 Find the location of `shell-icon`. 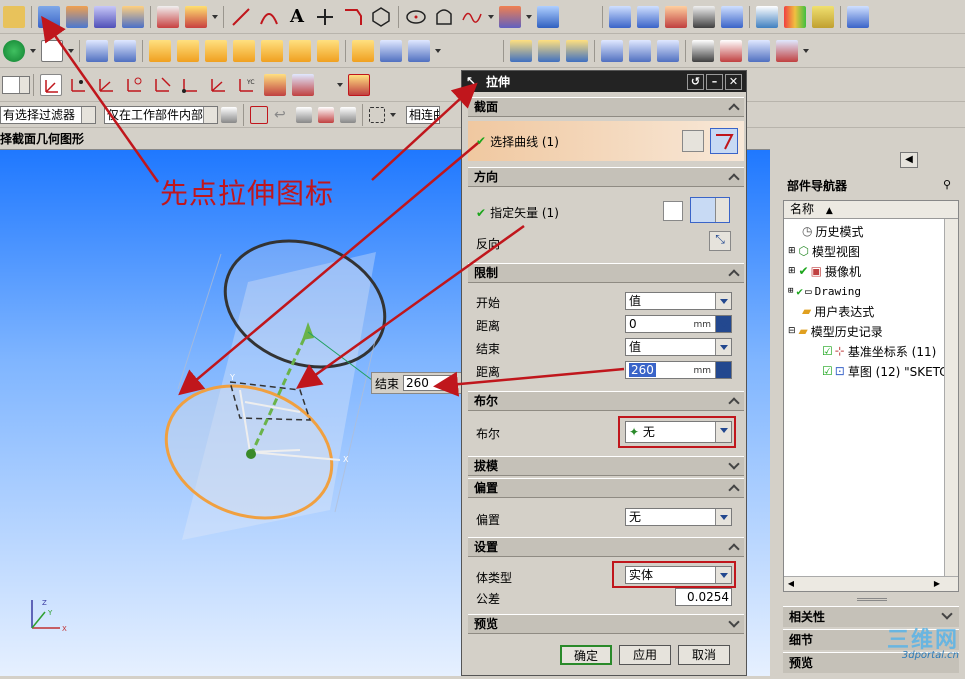

shell-icon is located at coordinates (244, 50).